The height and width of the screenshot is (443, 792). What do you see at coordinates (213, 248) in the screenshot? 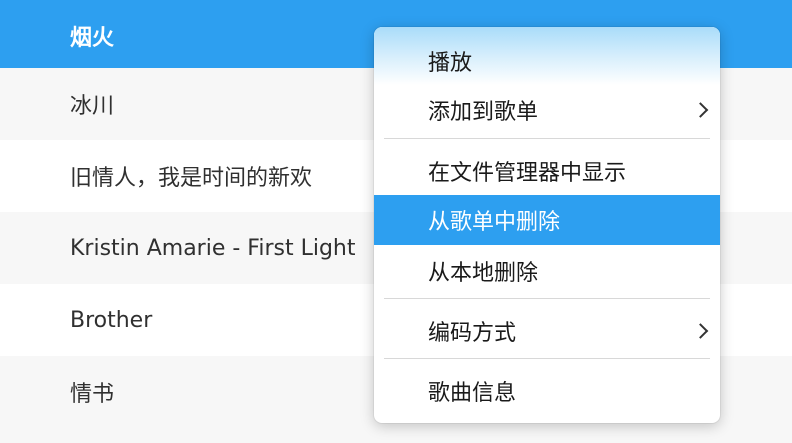
I see `song-title: Kristin Amarie - First Light` at bounding box center [213, 248].